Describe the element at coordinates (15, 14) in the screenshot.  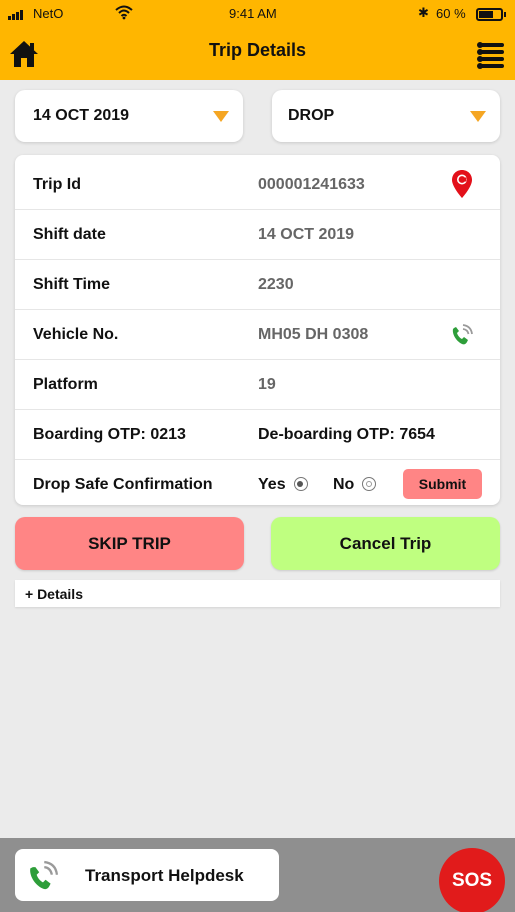
I see `signal-strength-icon` at that location.